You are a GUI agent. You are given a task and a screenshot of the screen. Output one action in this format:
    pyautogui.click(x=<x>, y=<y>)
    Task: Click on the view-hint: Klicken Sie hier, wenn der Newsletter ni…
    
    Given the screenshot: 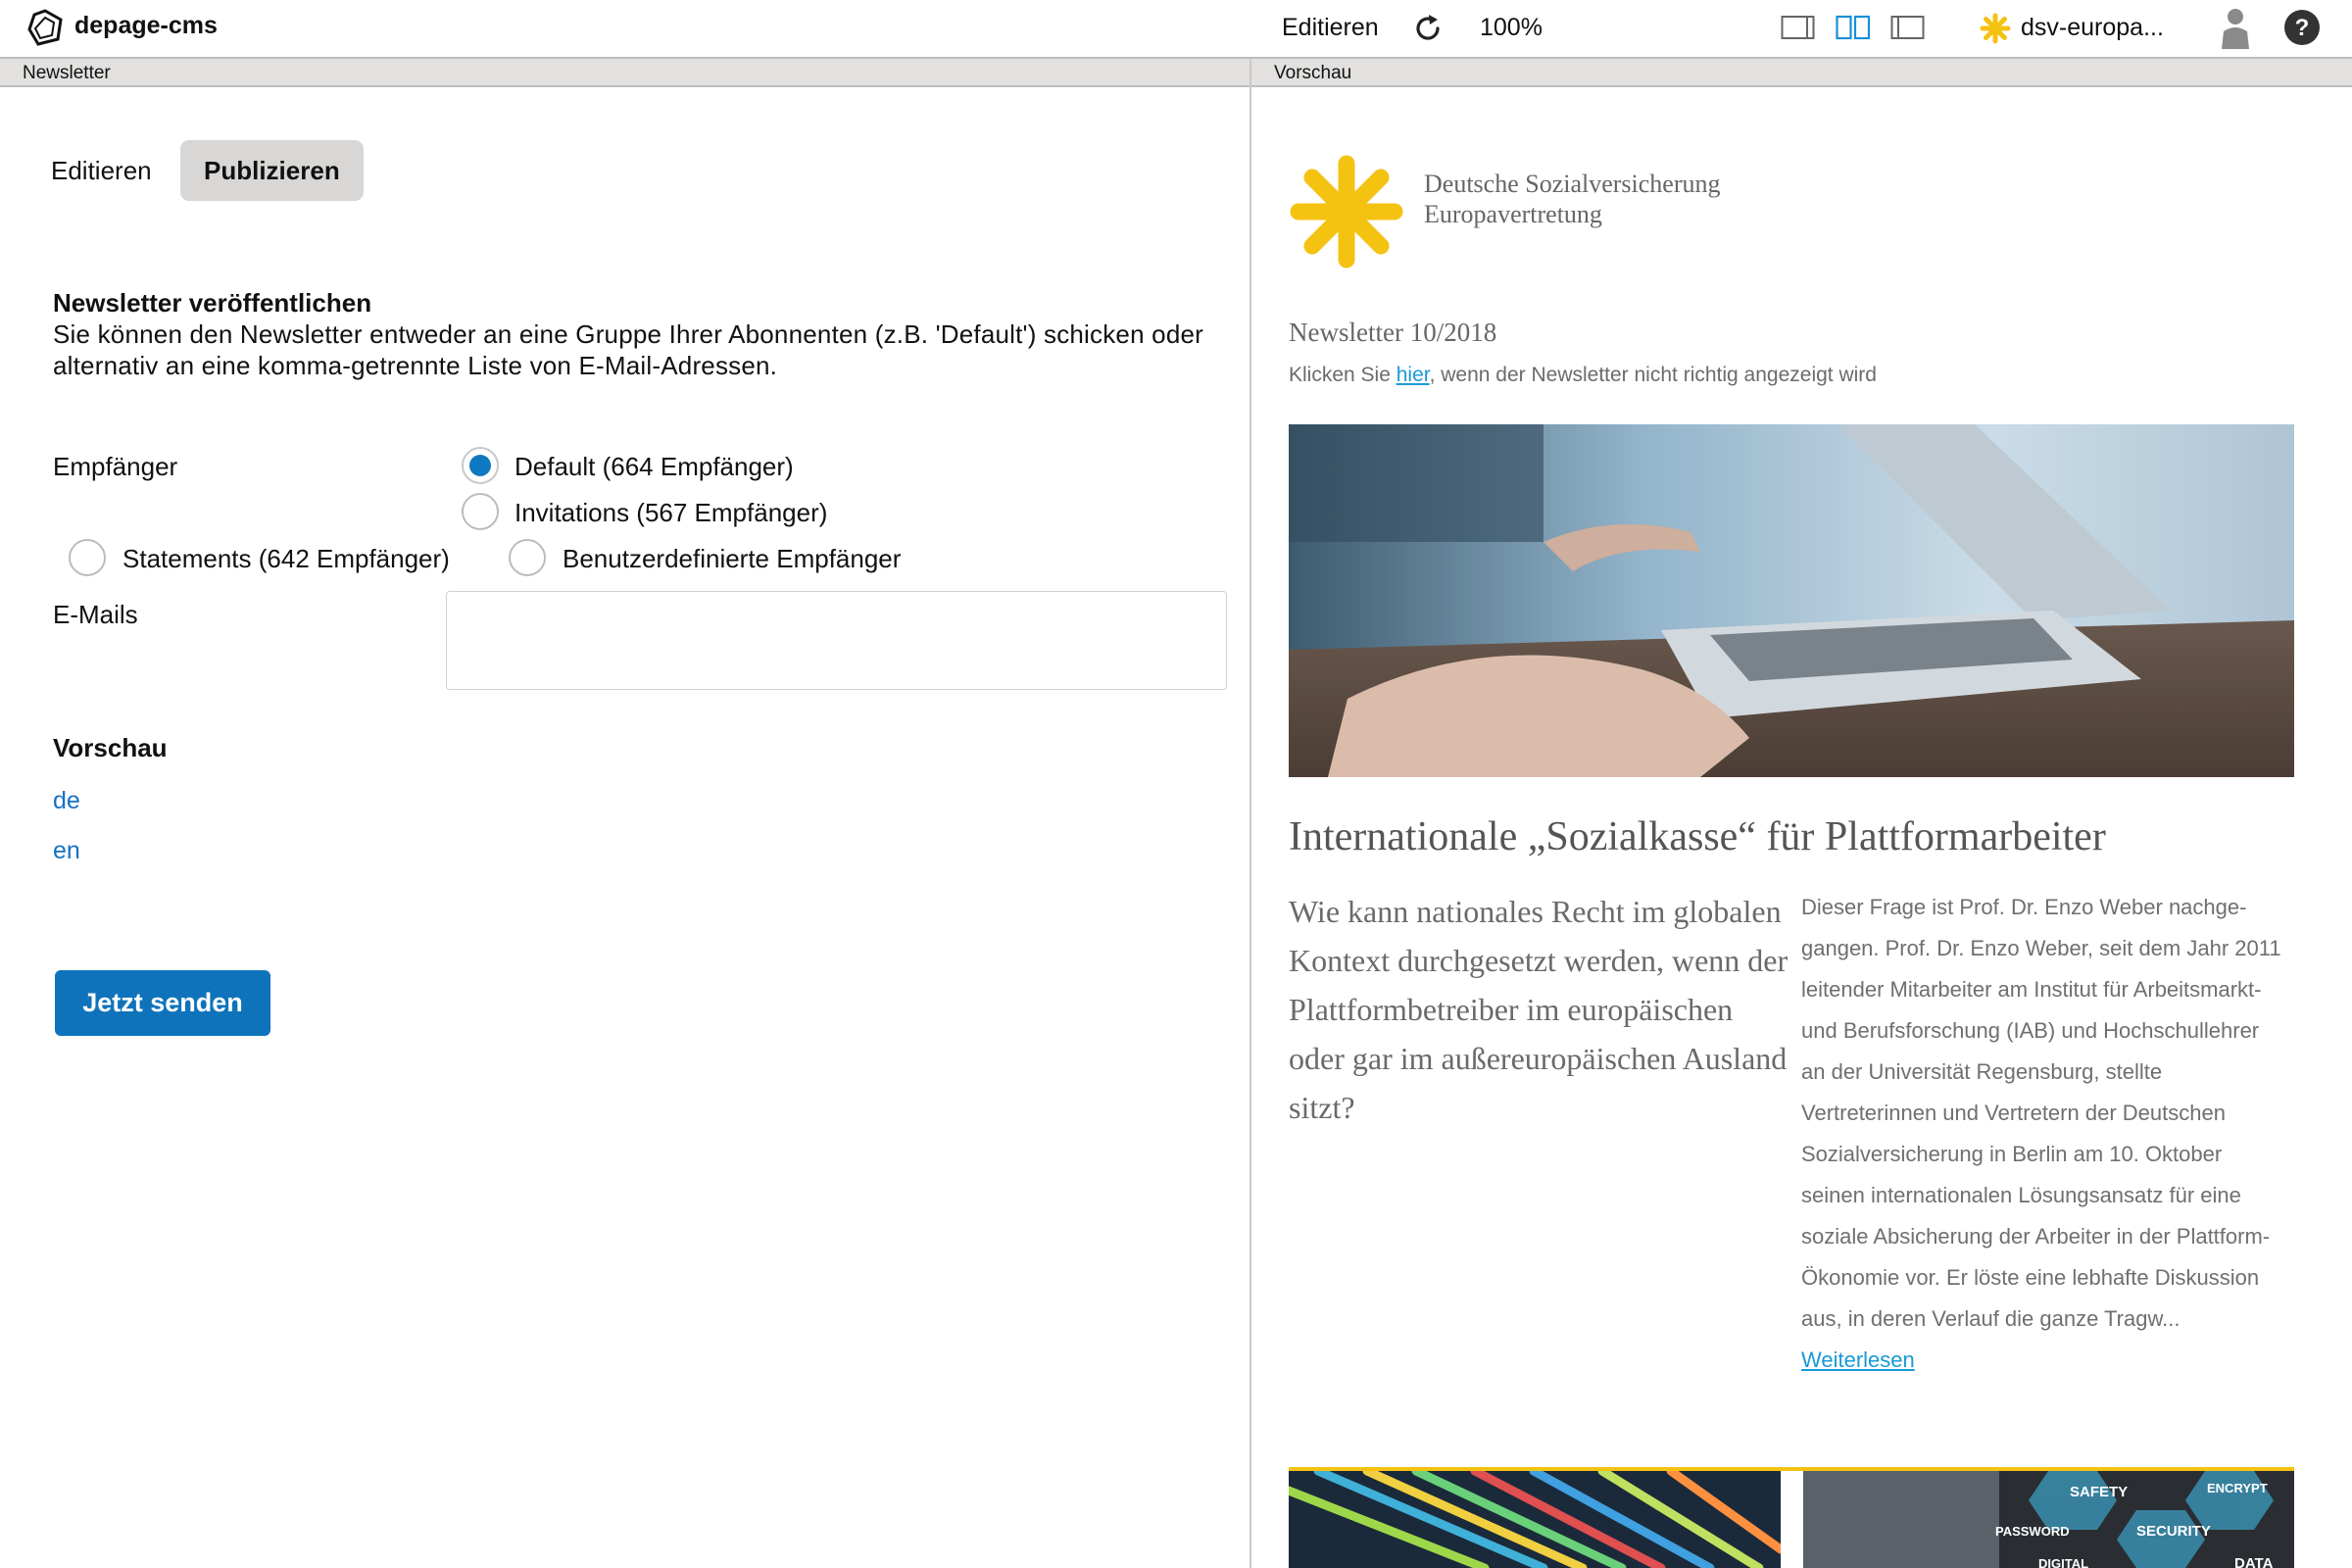 What is the action you would take?
    pyautogui.click(x=1583, y=375)
    